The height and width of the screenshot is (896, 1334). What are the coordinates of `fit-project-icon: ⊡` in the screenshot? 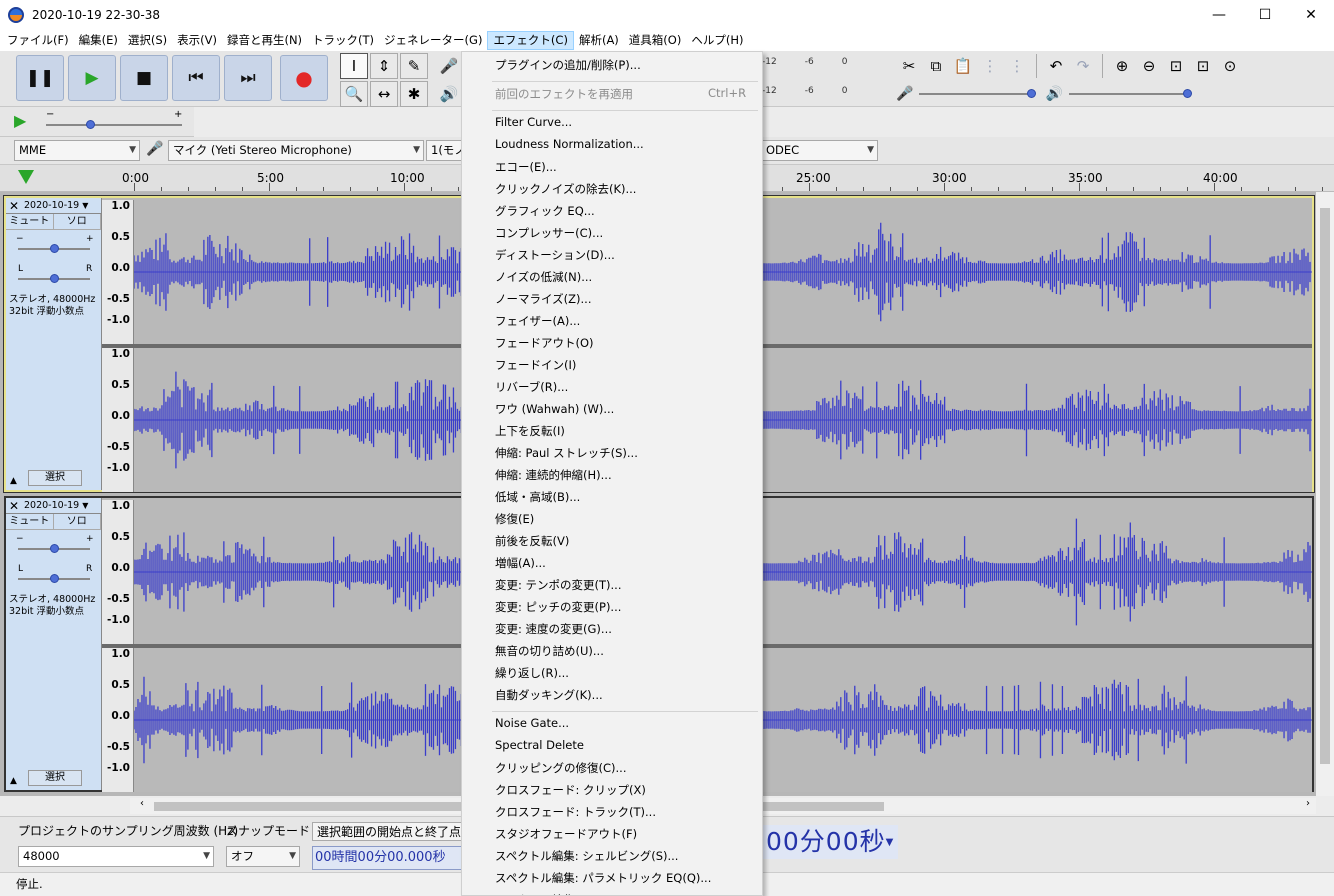 It's located at (1203, 66).